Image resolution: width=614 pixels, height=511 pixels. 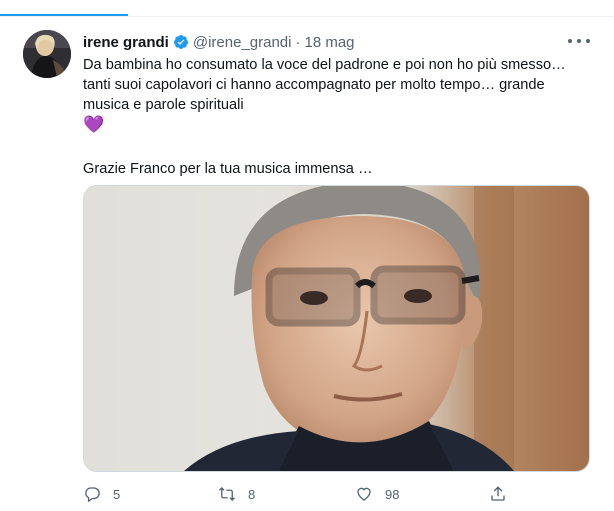 I want to click on share-icon, so click(x=498, y=493).